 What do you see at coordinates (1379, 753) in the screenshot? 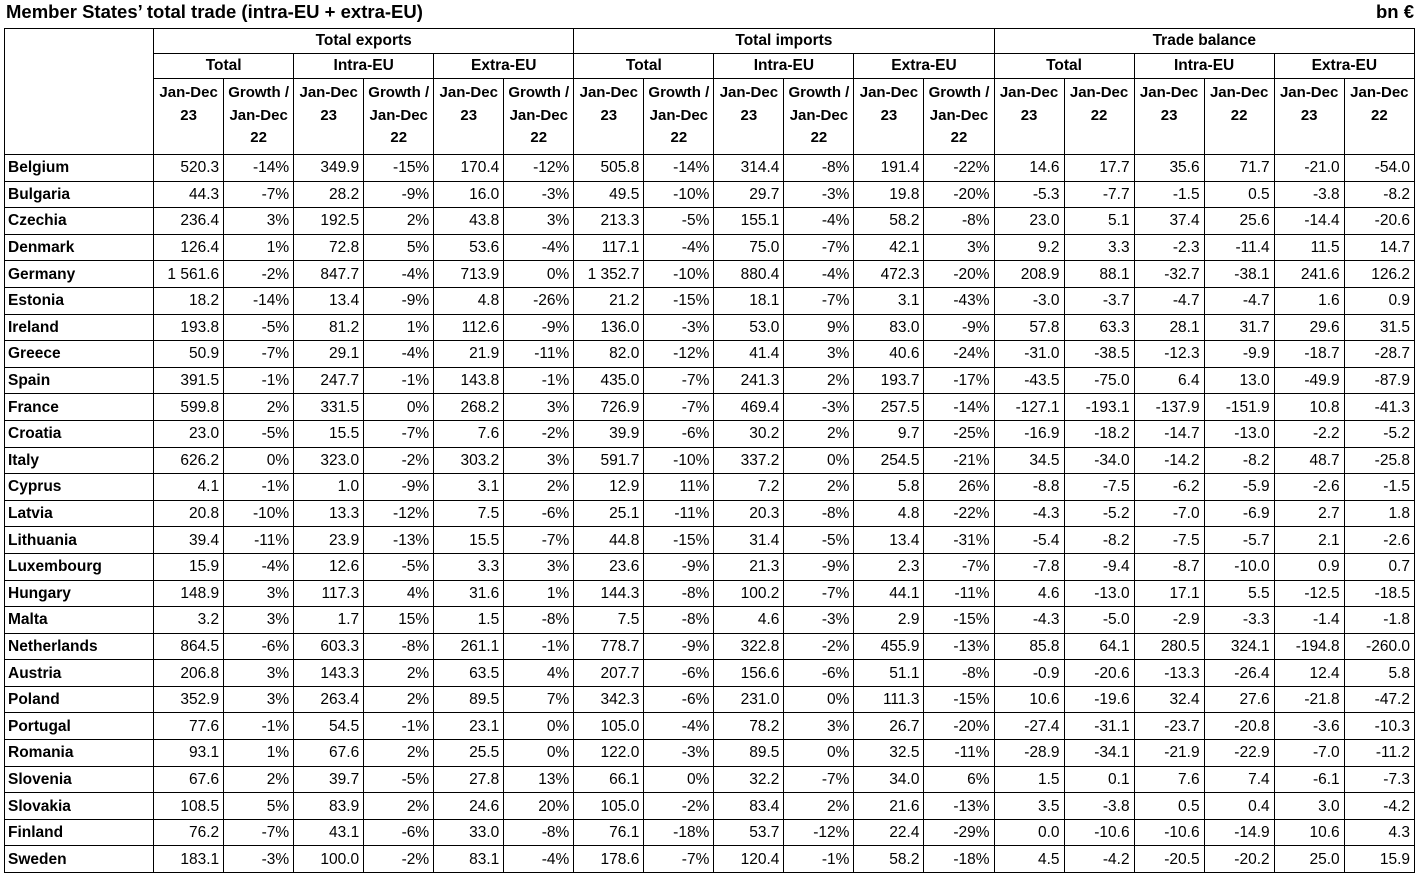
I see `table-cell: -11.2` at bounding box center [1379, 753].